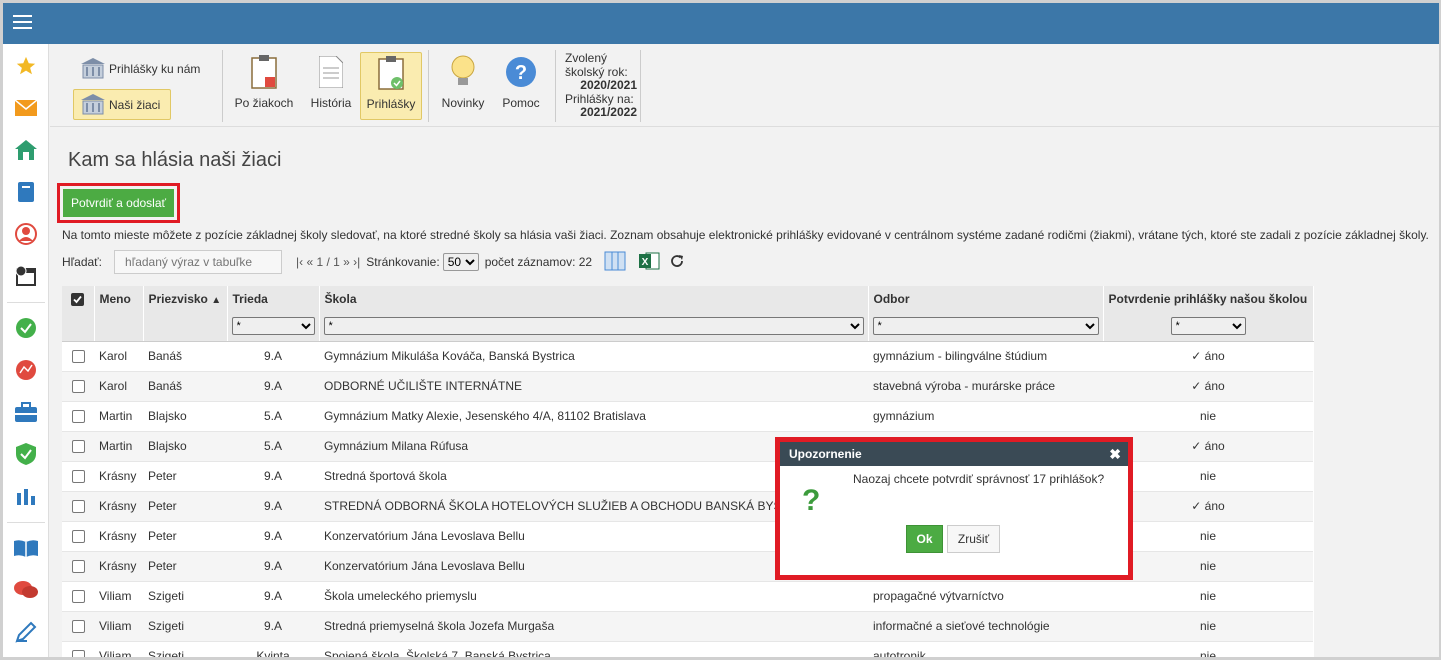  Describe the element at coordinates (122, 104) in the screenshot. I see `nav-nasi-ziaci: Naši žiaci` at that location.